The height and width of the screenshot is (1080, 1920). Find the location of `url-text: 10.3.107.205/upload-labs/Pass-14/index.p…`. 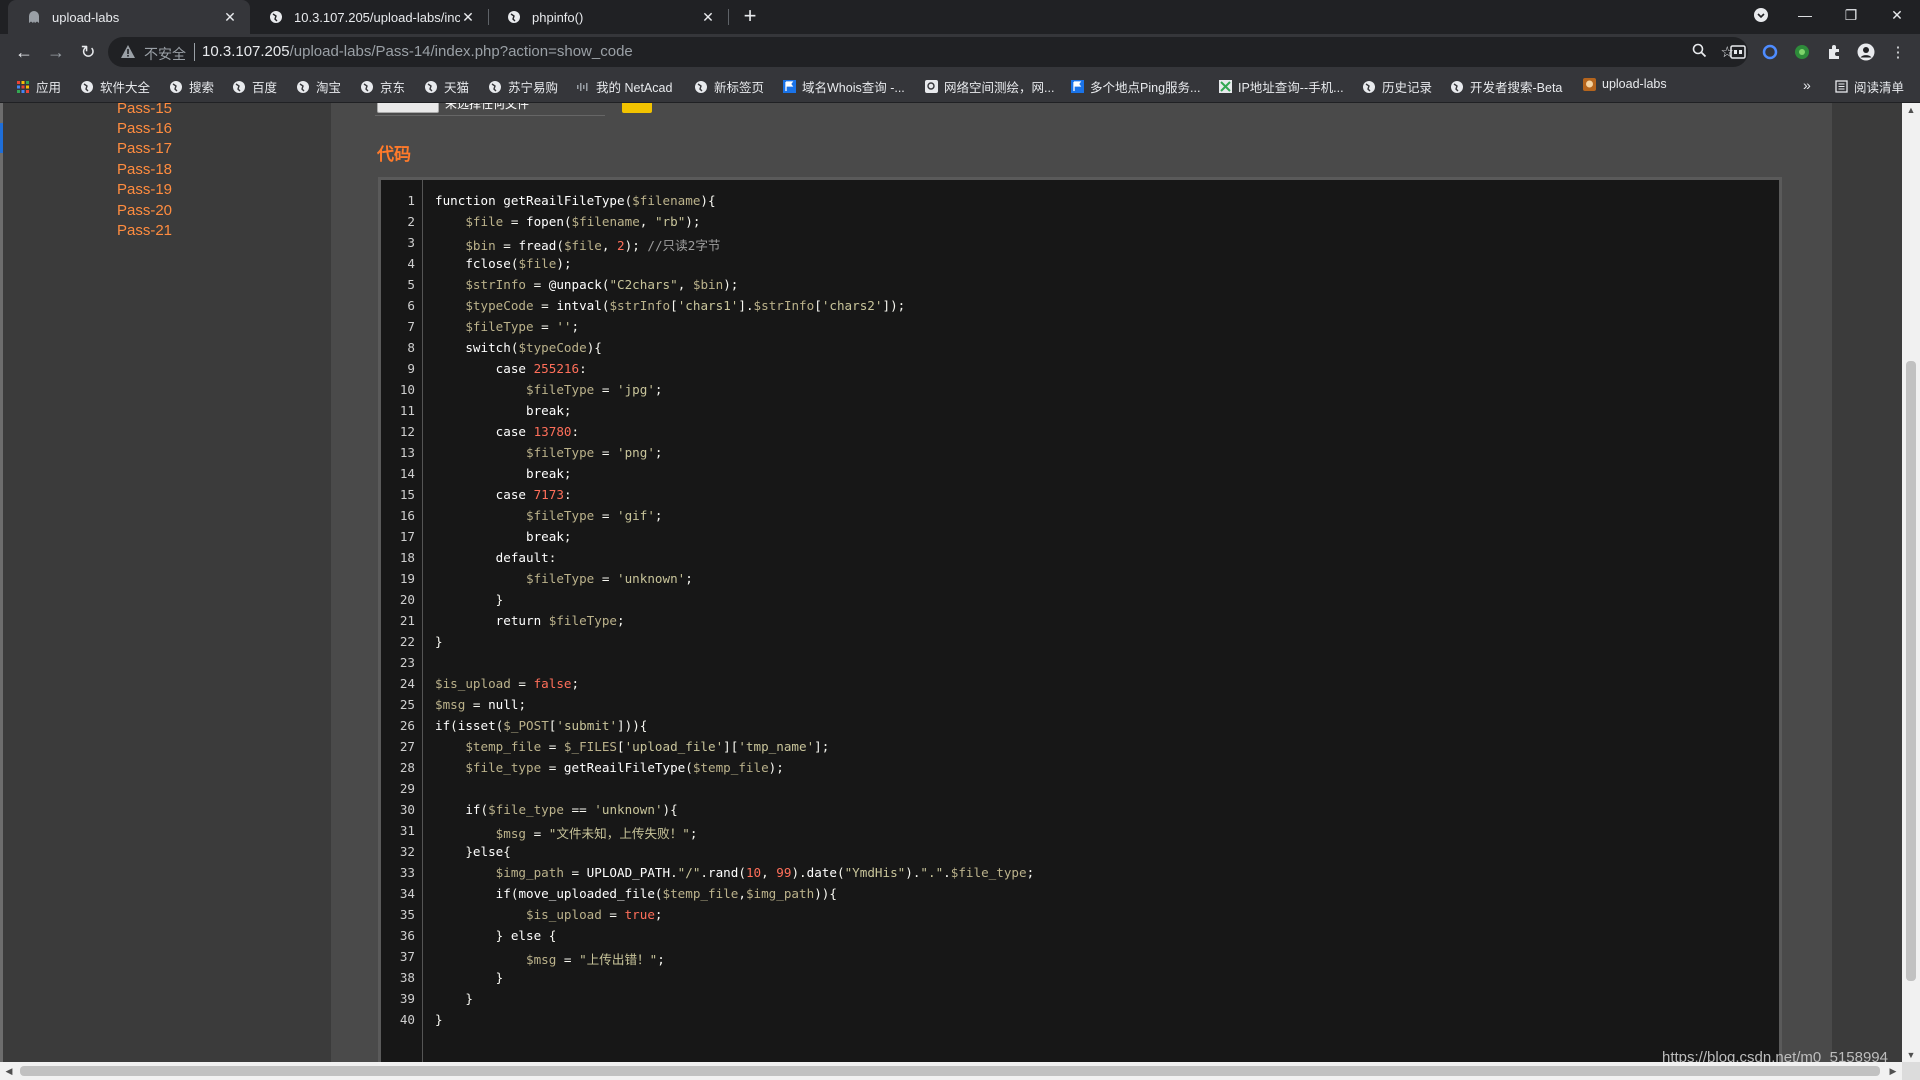

url-text: 10.3.107.205/upload-labs/Pass-14/index.p… is located at coordinates (417, 51).